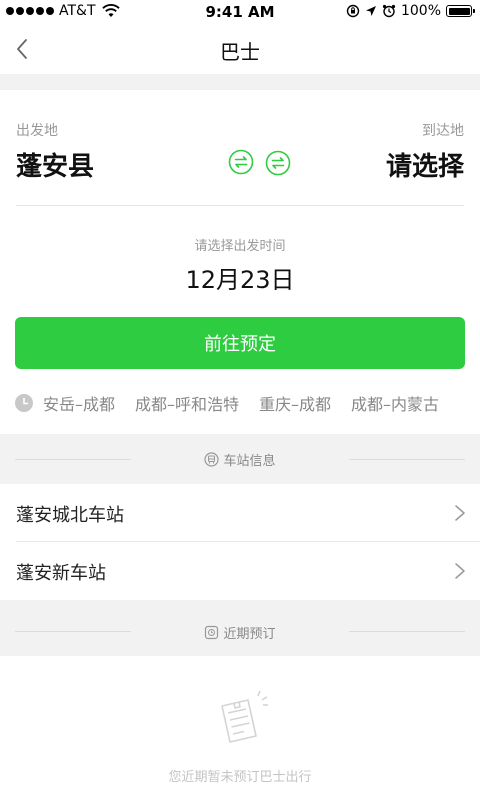 The height and width of the screenshot is (800, 480). I want to click on ticket-icon, so click(212, 632).